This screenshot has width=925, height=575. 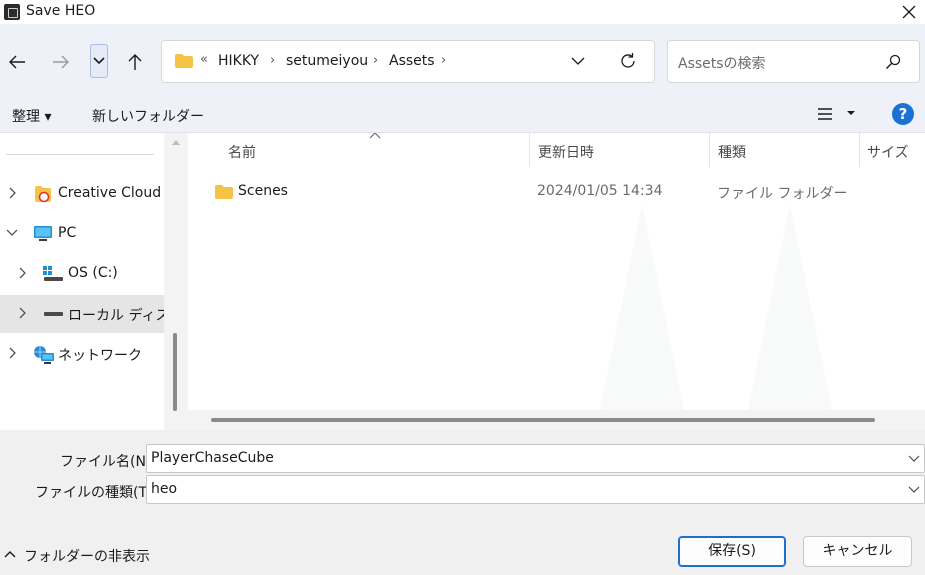 I want to click on nav-item-label: ネットワーク, so click(x=100, y=356).